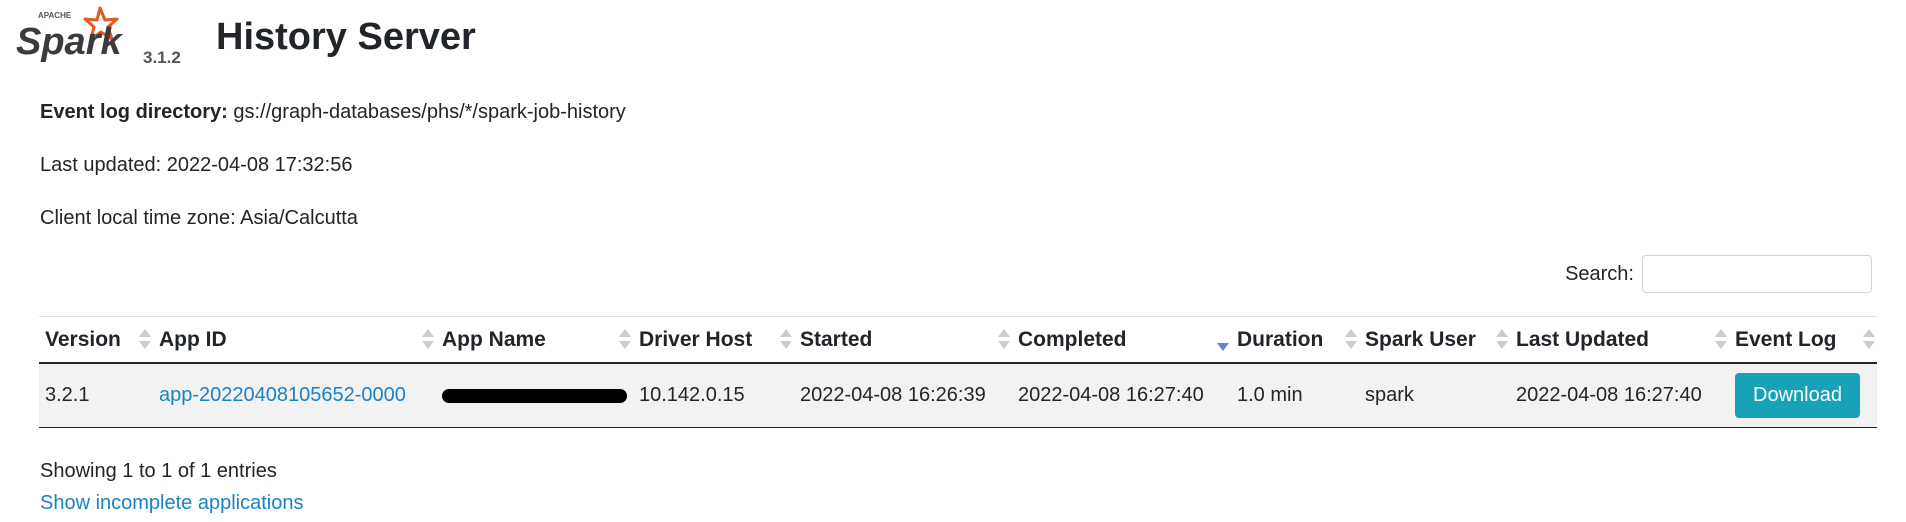  What do you see at coordinates (713, 340) in the screenshot?
I see `col-driver-host: Driver Host` at bounding box center [713, 340].